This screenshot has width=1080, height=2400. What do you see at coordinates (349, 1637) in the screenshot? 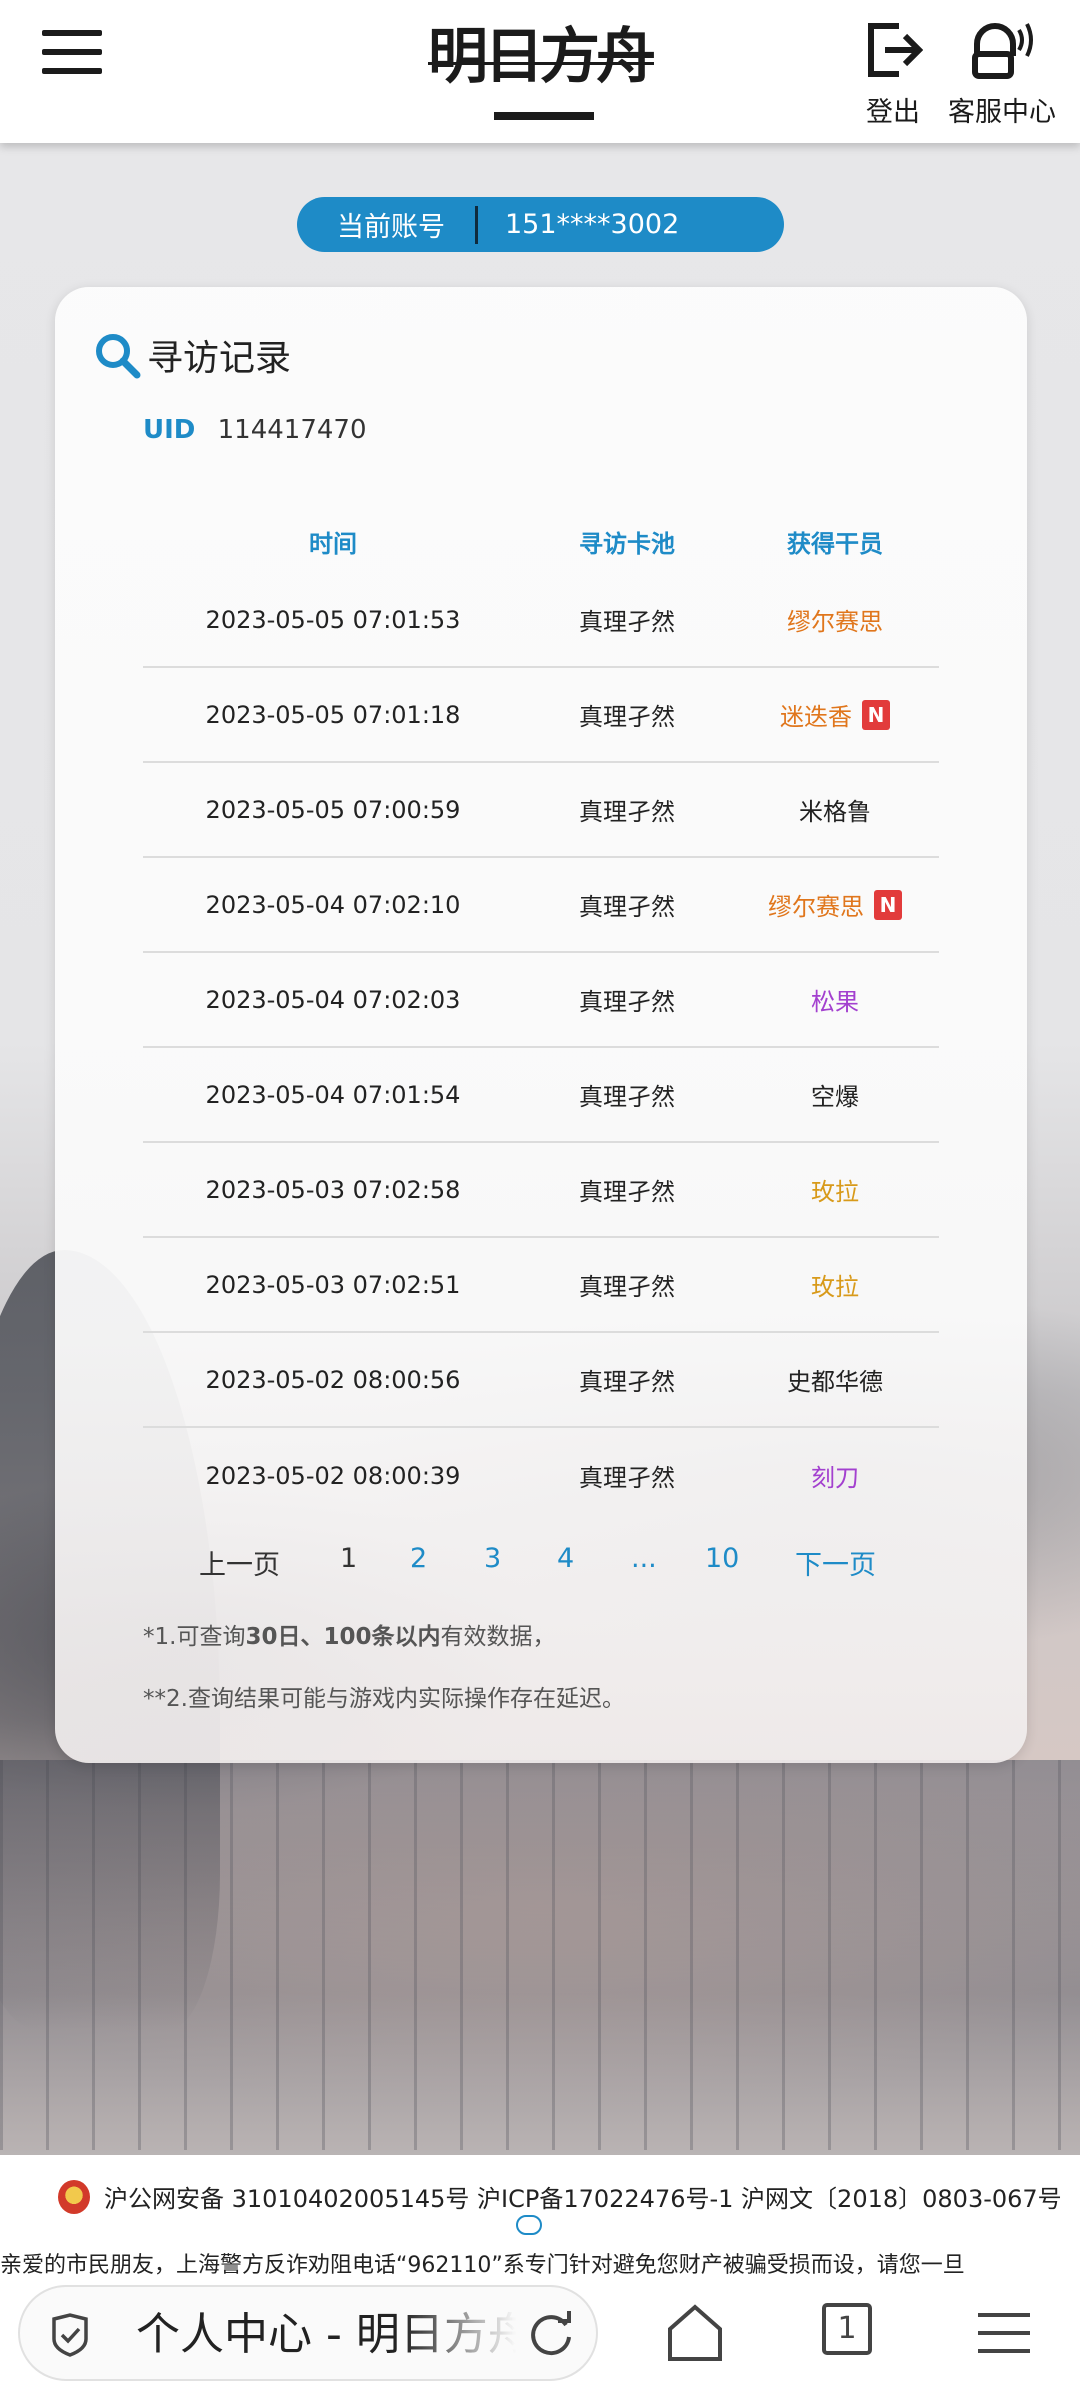
I see `note-1: *1.可查询30日、100条以内有效数据，` at bounding box center [349, 1637].